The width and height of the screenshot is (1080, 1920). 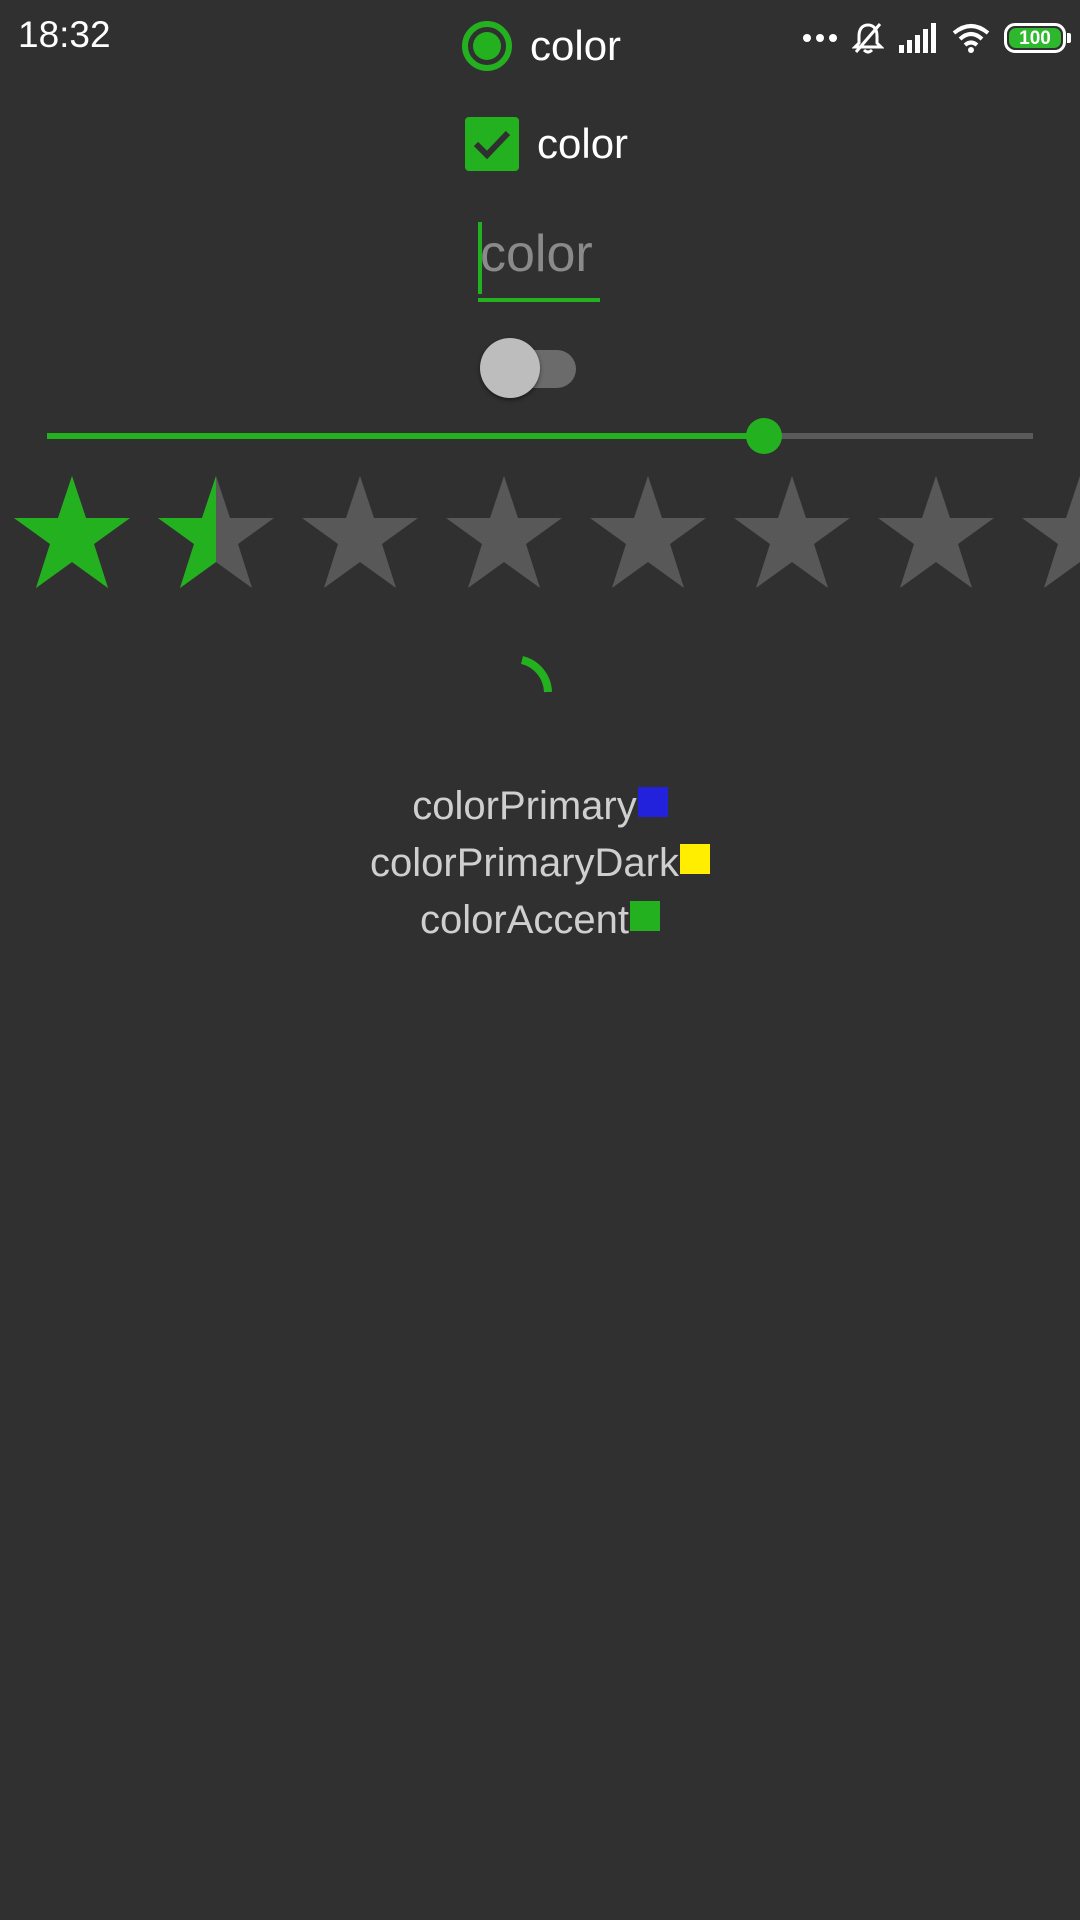 I want to click on battery-icon: 100, so click(x=1037, y=38).